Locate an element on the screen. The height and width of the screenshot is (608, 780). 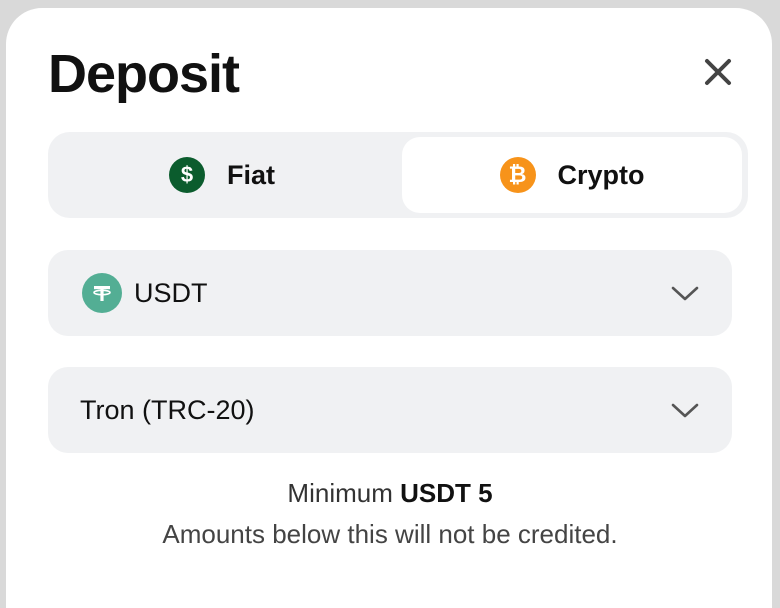
deposit-type-tabs: $ Fiat ₿ Crypto is located at coordinates (398, 175).